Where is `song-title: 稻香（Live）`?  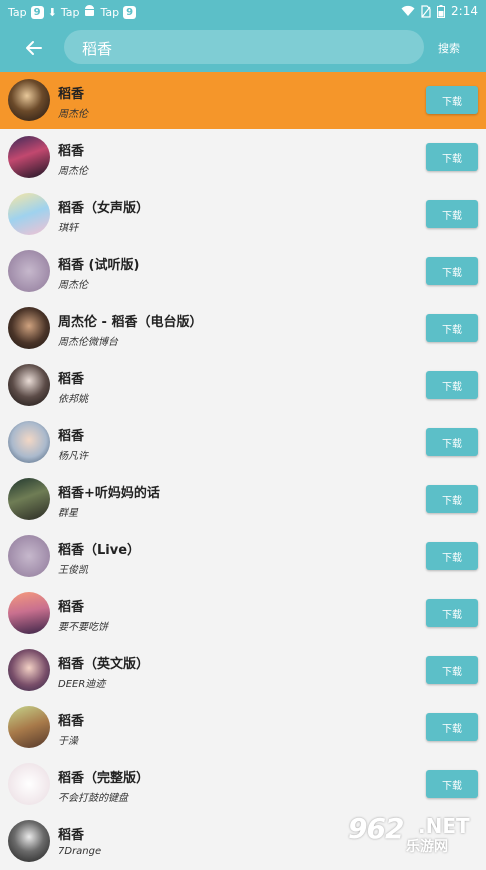
song-title: 稻香（Live） is located at coordinates (99, 550).